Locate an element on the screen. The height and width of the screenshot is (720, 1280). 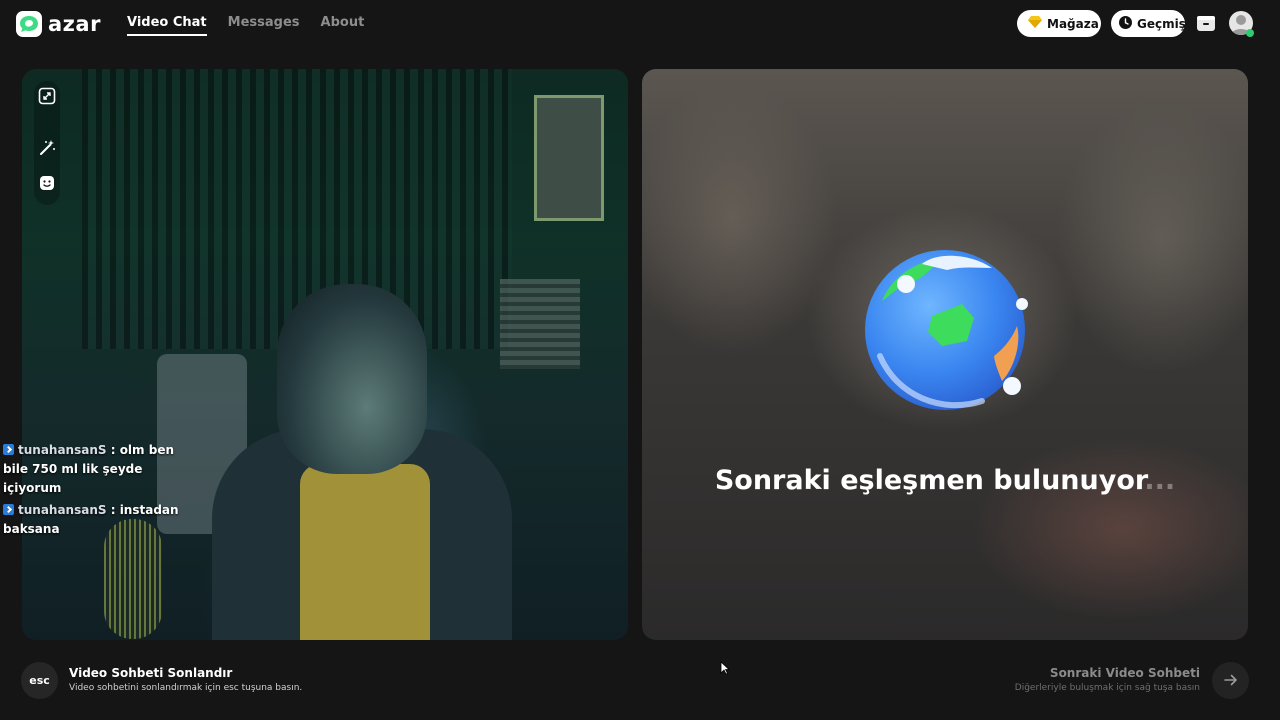
main-nav: Video Chat Messages About is located at coordinates (245, 25).